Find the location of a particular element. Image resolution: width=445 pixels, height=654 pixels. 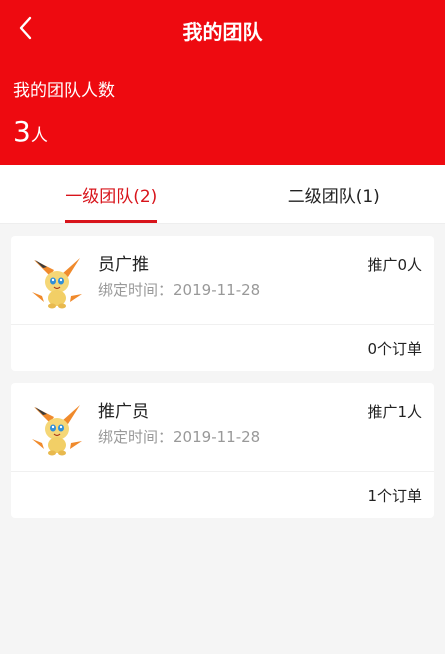

team-level-tabs: 一级团队(2) 二级团队(1) is located at coordinates (222, 194).